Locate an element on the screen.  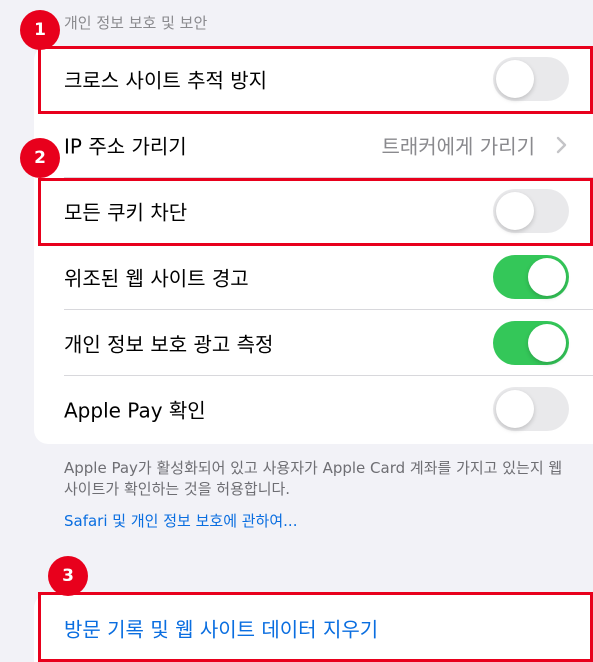
section-header: 개인 정보 보호 및 보안 is located at coordinates (136, 23).